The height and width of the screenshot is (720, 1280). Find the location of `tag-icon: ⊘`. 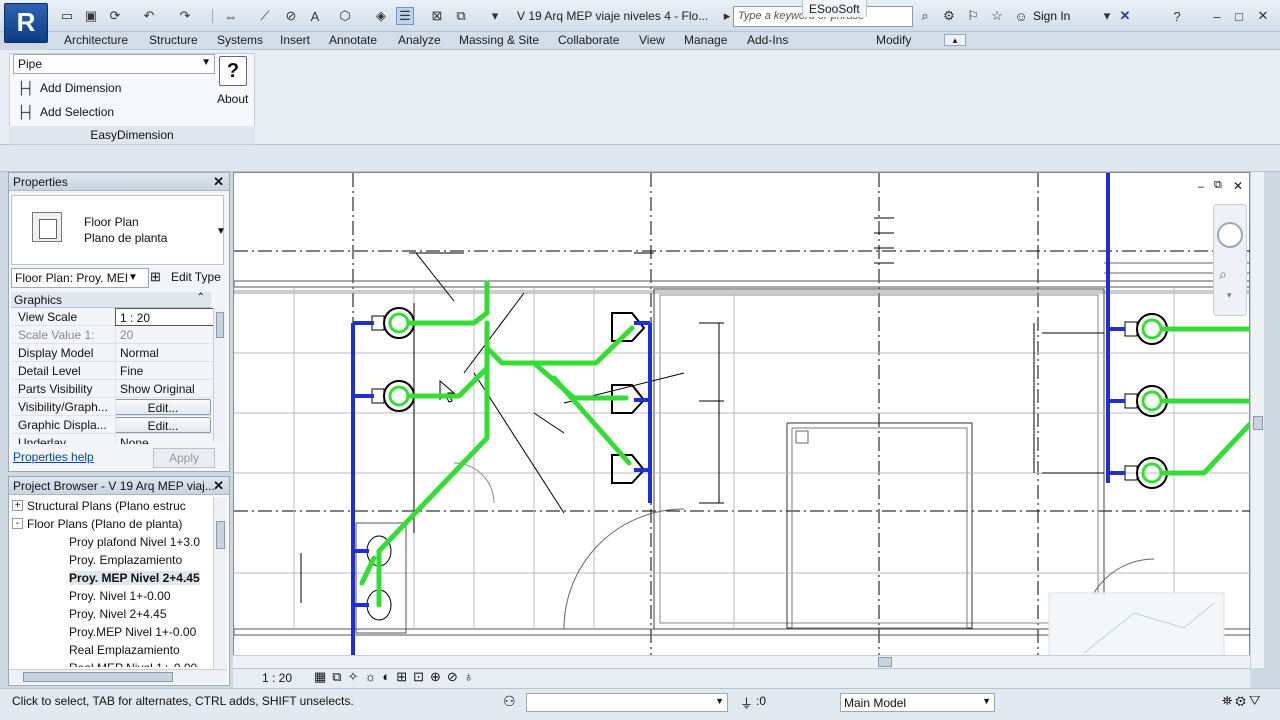

tag-icon: ⊘ is located at coordinates (291, 16).